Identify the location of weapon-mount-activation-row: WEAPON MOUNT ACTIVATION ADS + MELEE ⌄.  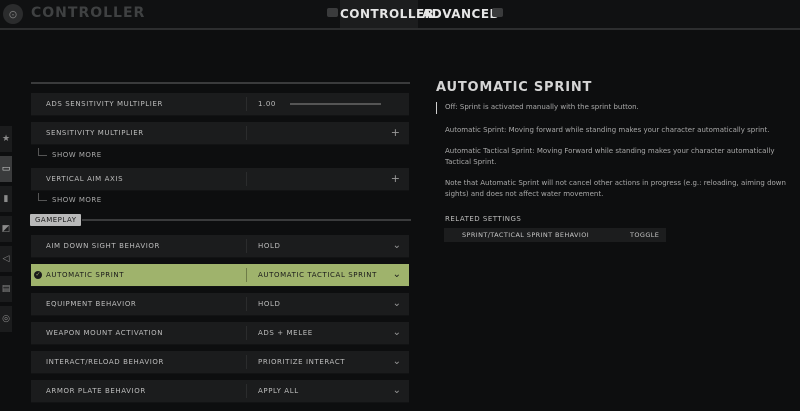
(220, 333).